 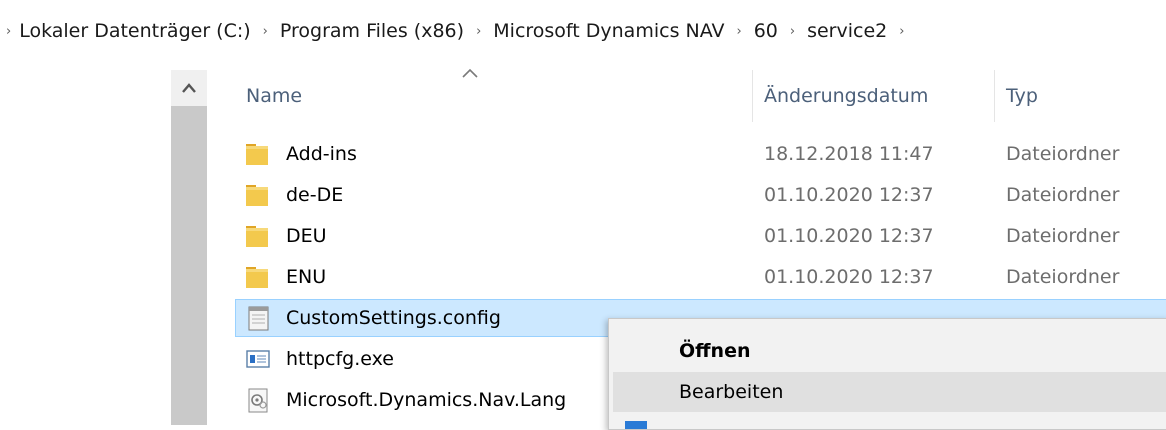 I want to click on file-name: CustomSettings.config, so click(x=393, y=318).